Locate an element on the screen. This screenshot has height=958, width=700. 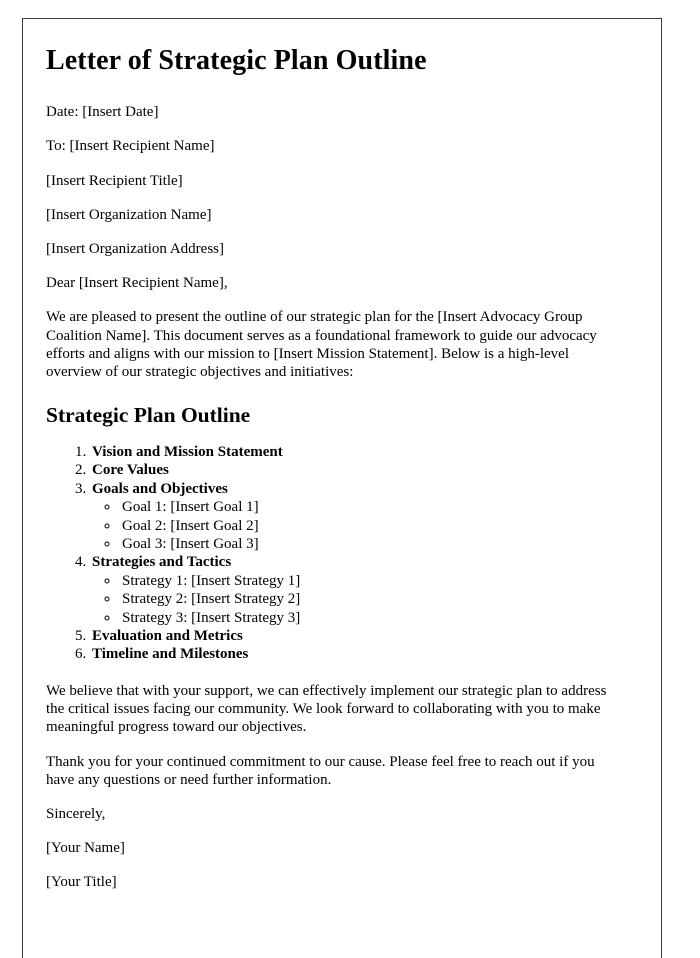
outline-item-label: Vision and Mission Statement is located at coordinates (187, 452).